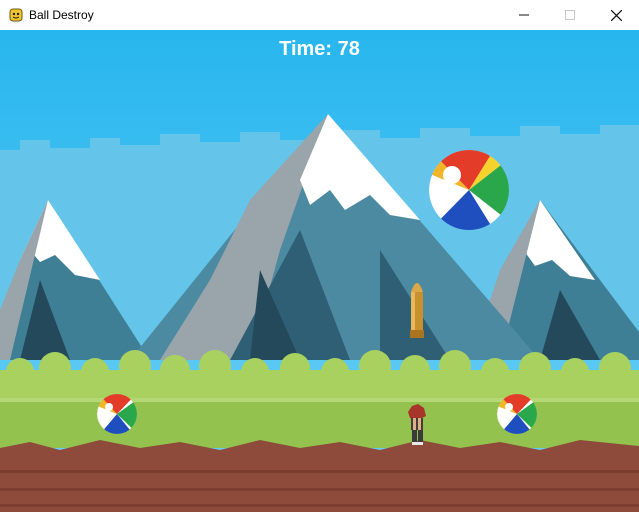 The width and height of the screenshot is (639, 512). I want to click on minimize-button, so click(524, 15).